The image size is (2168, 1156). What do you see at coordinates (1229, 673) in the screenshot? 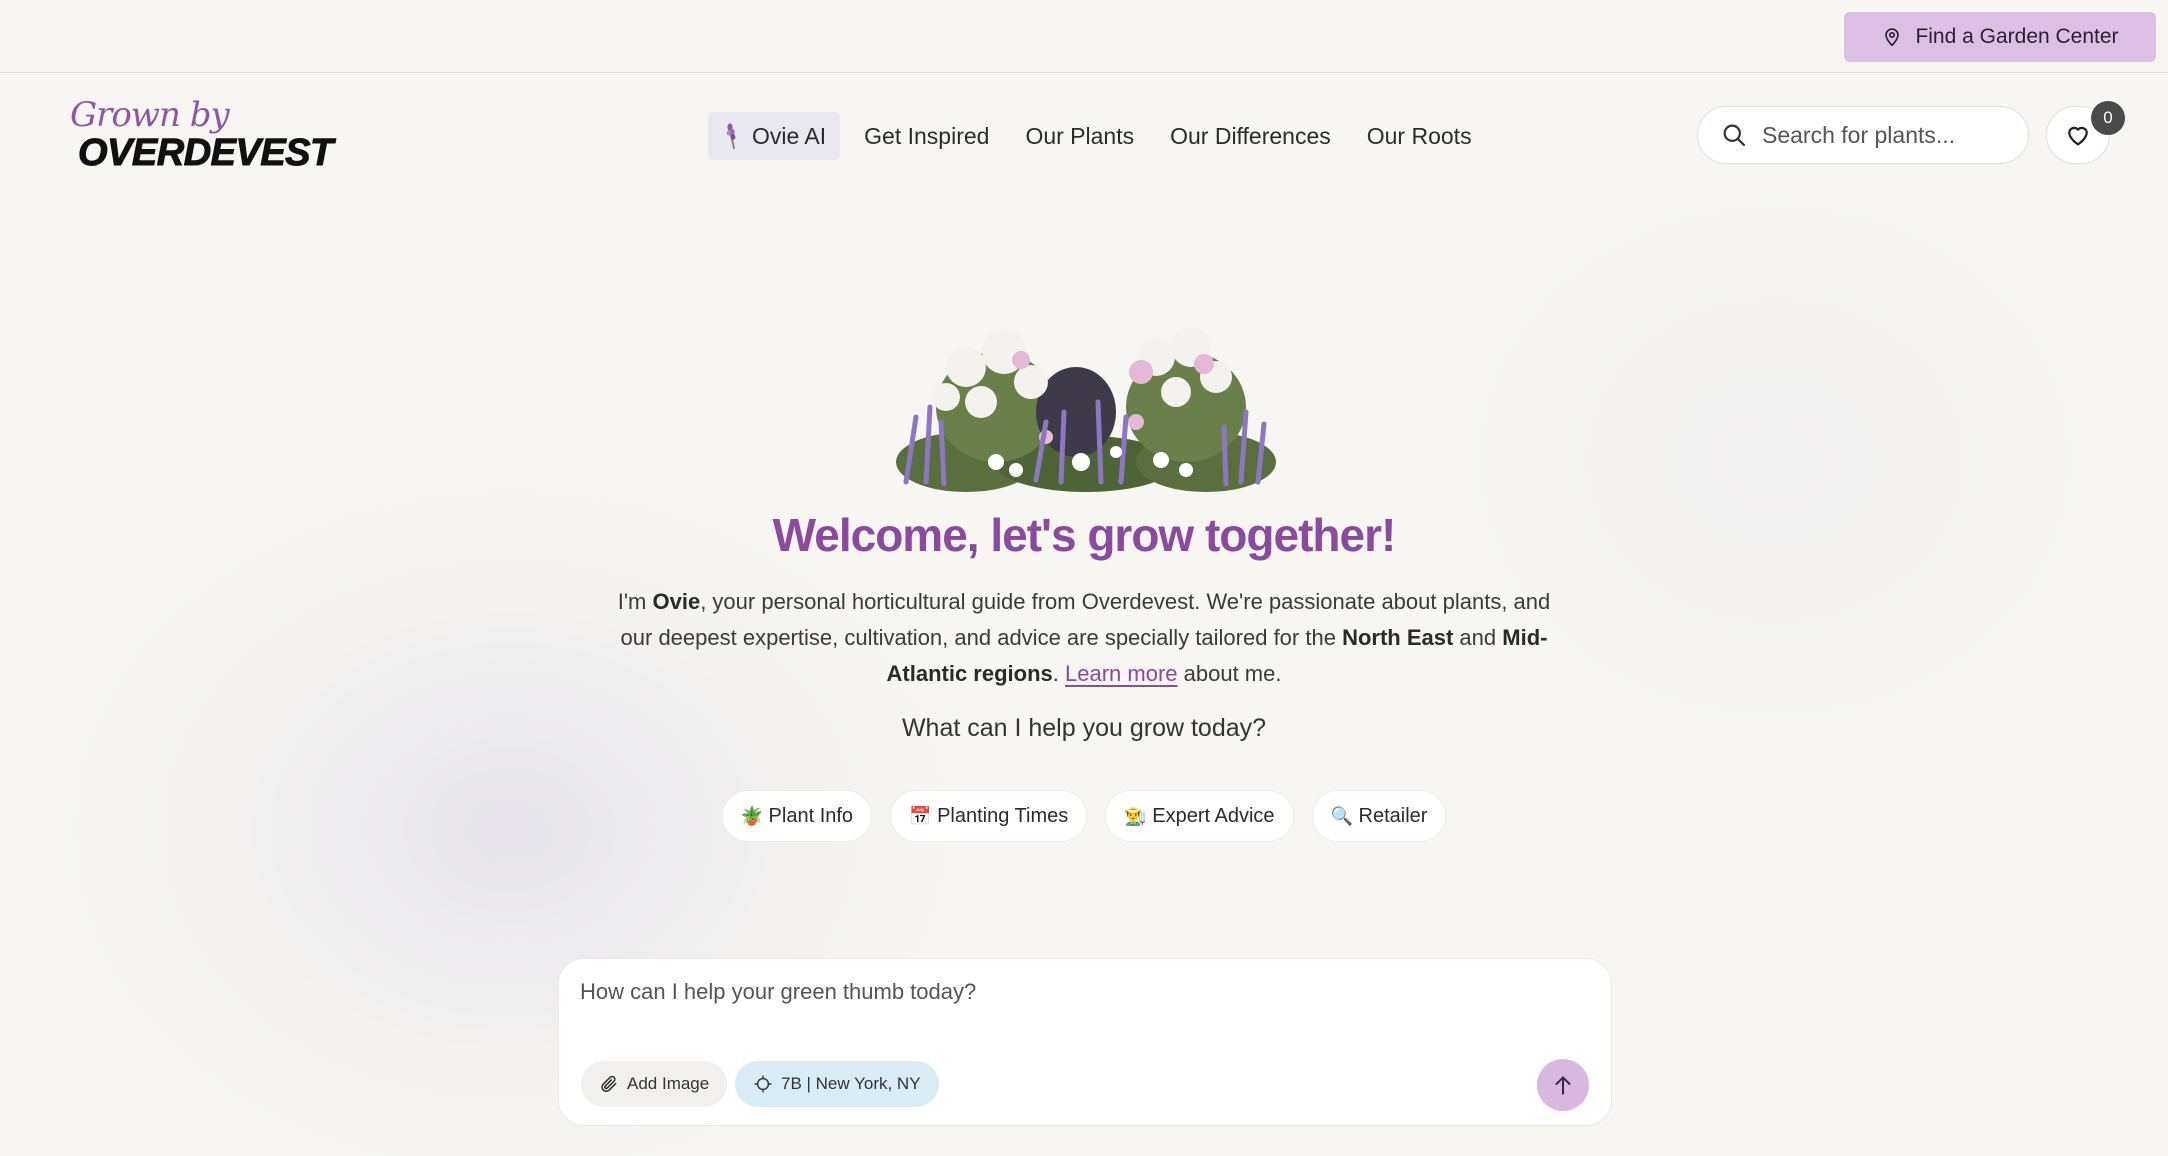
I see `intro-text: about me.` at bounding box center [1229, 673].